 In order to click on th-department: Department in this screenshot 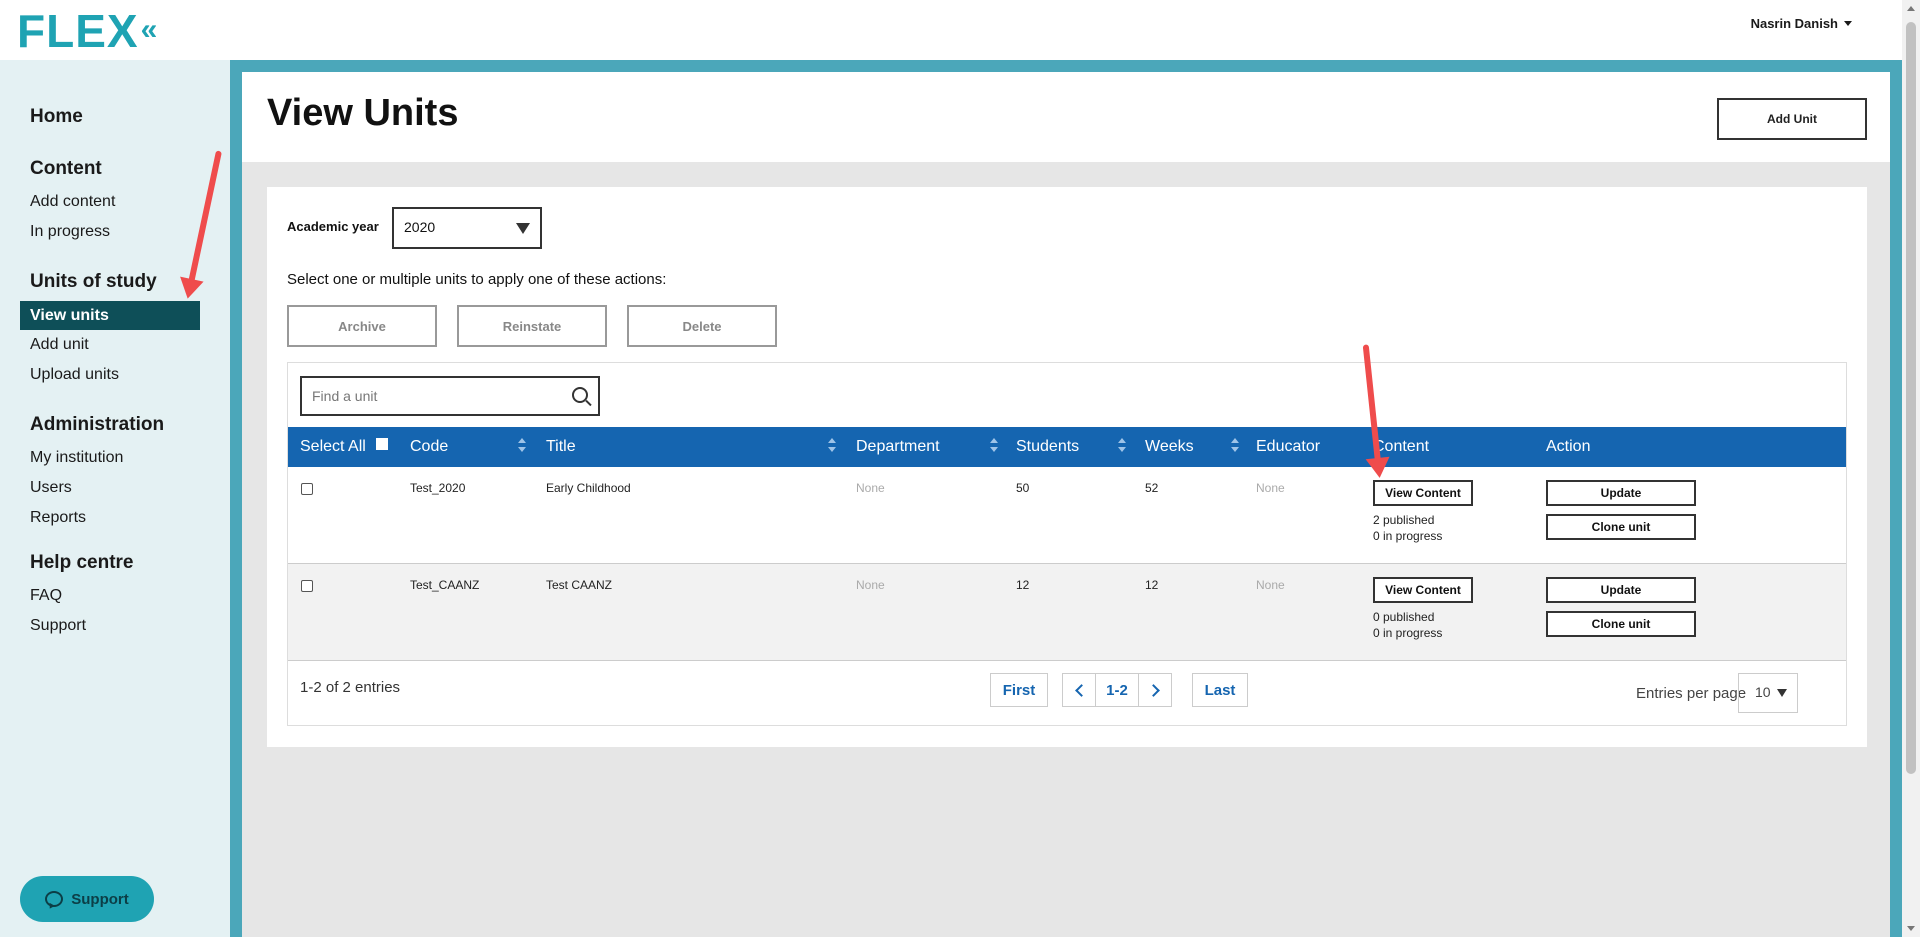, I will do `click(898, 447)`.